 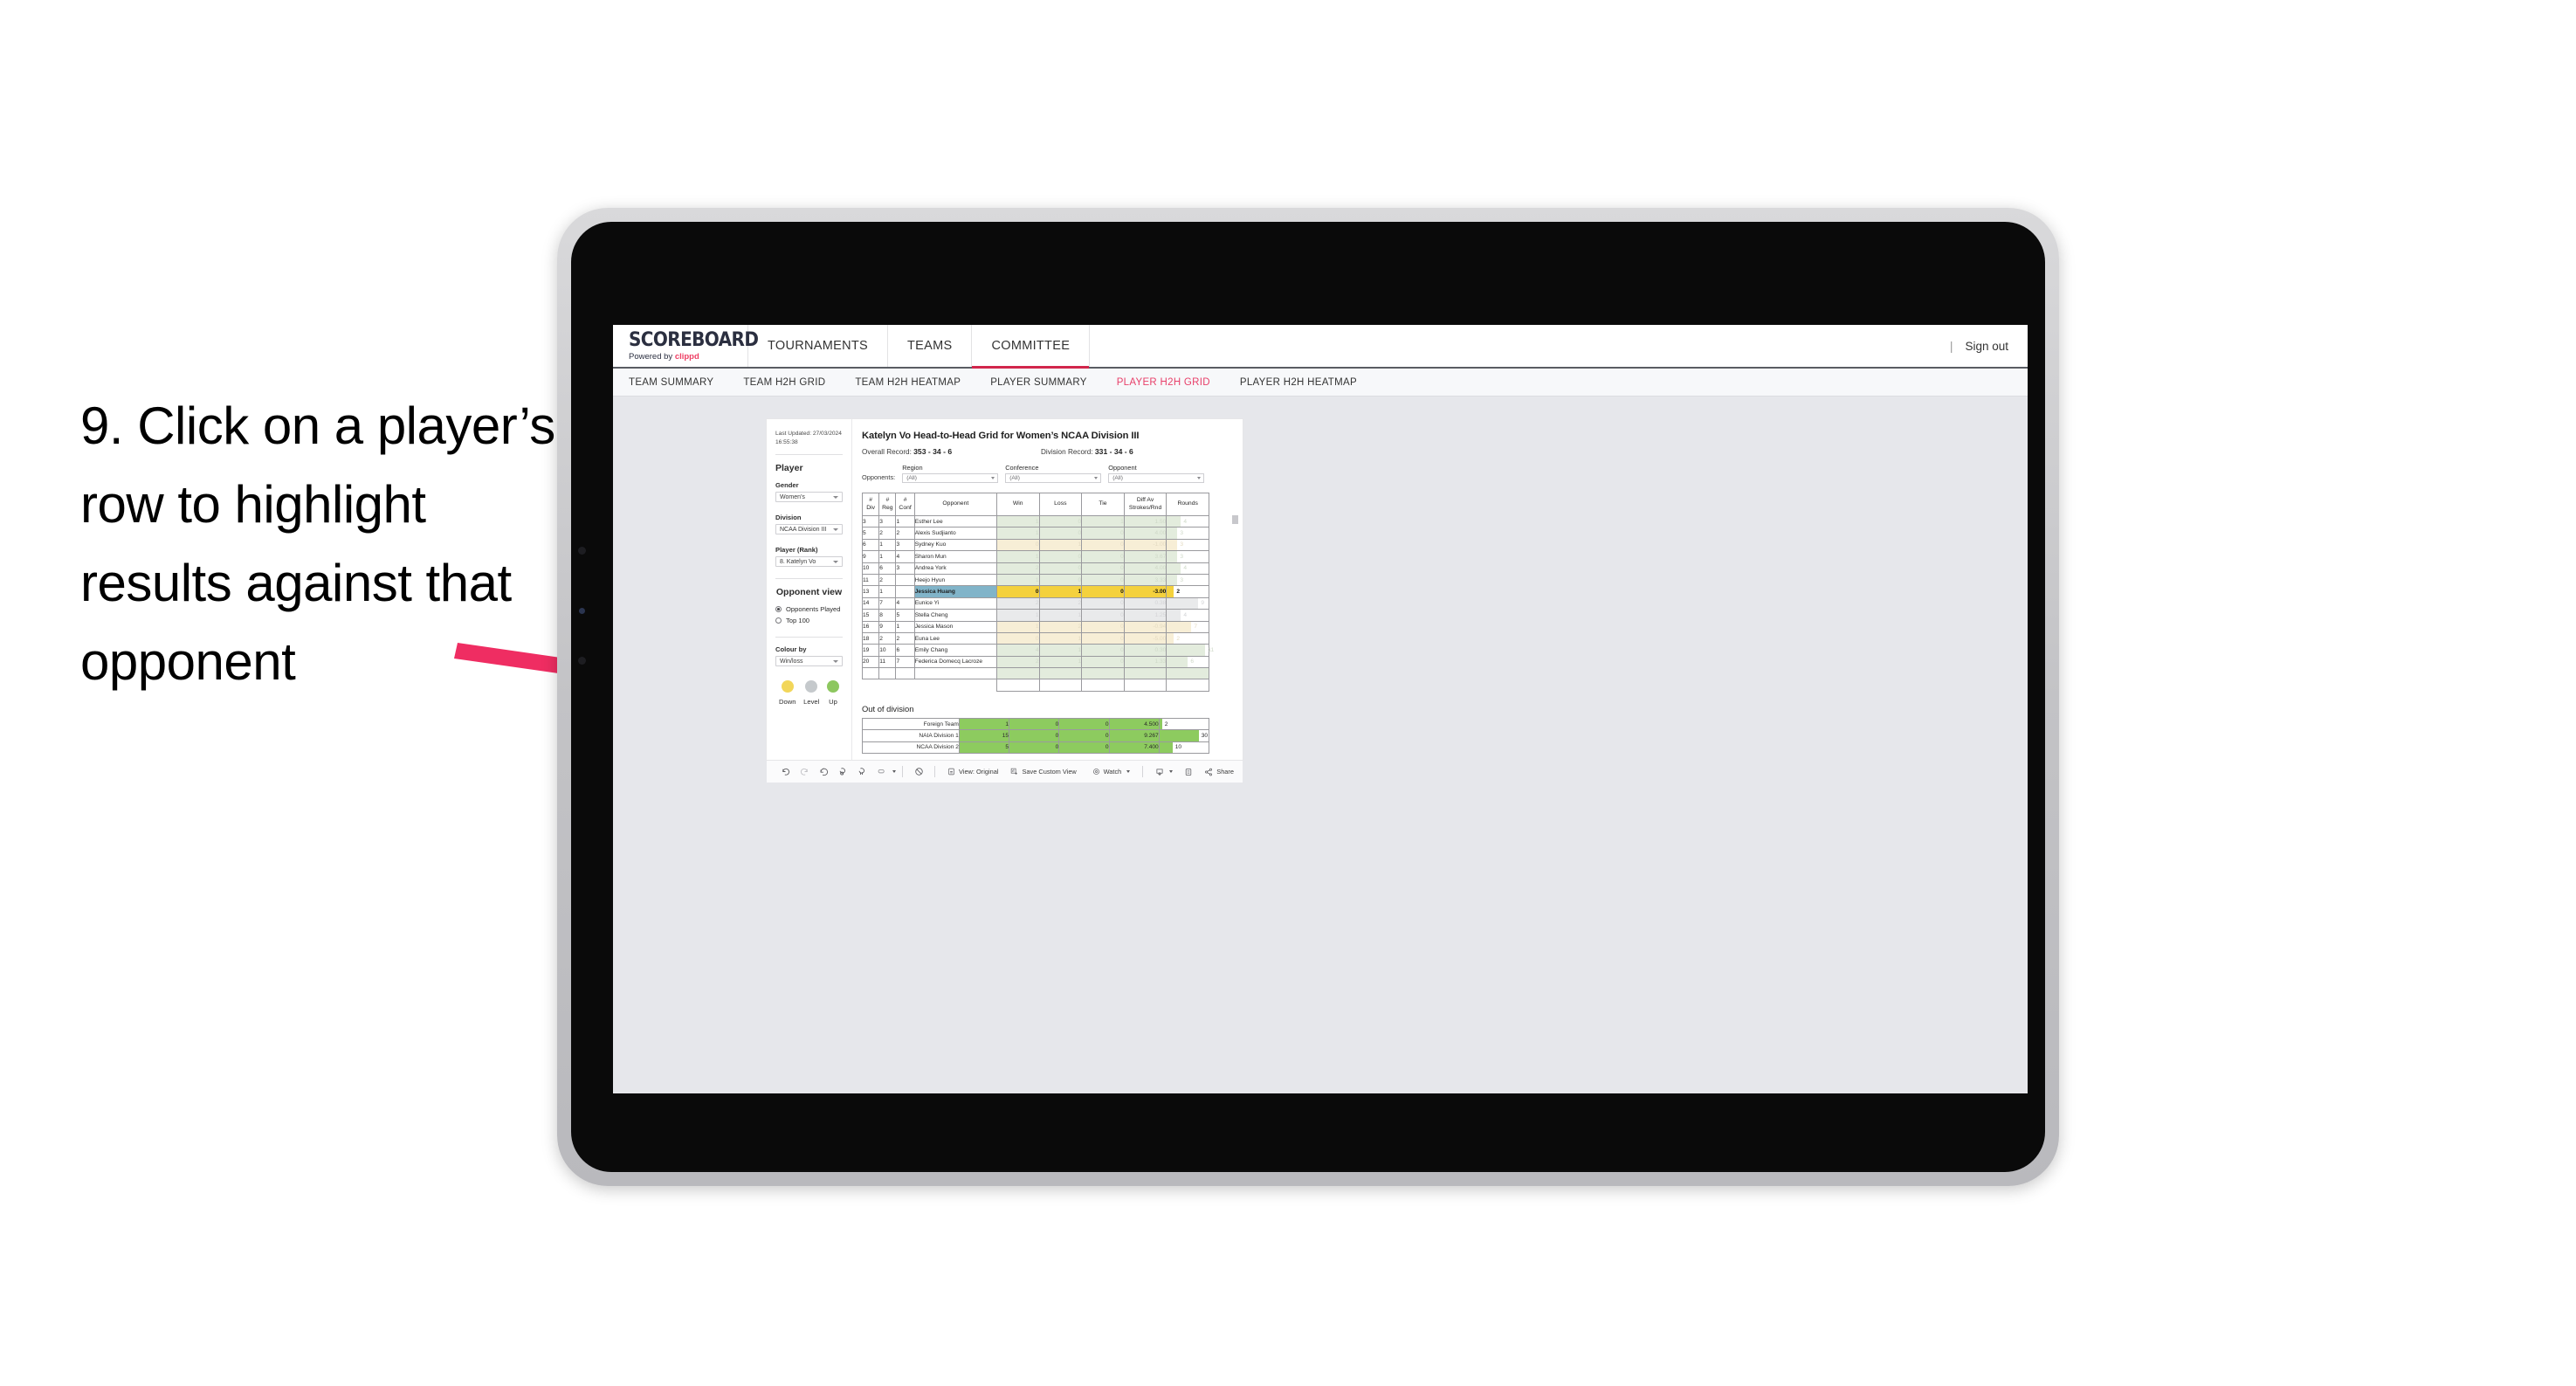 I want to click on out-of-division-row: Foreign Team 1 0 0 4.500 2, so click(x=1036, y=724).